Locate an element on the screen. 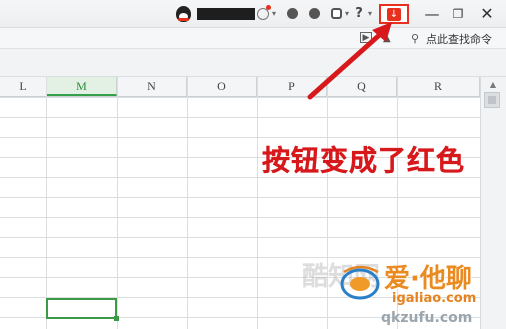 Image resolution: width=506 pixels, height=329 pixels. annotation-text: 按钮变成了红色 is located at coordinates (364, 160).